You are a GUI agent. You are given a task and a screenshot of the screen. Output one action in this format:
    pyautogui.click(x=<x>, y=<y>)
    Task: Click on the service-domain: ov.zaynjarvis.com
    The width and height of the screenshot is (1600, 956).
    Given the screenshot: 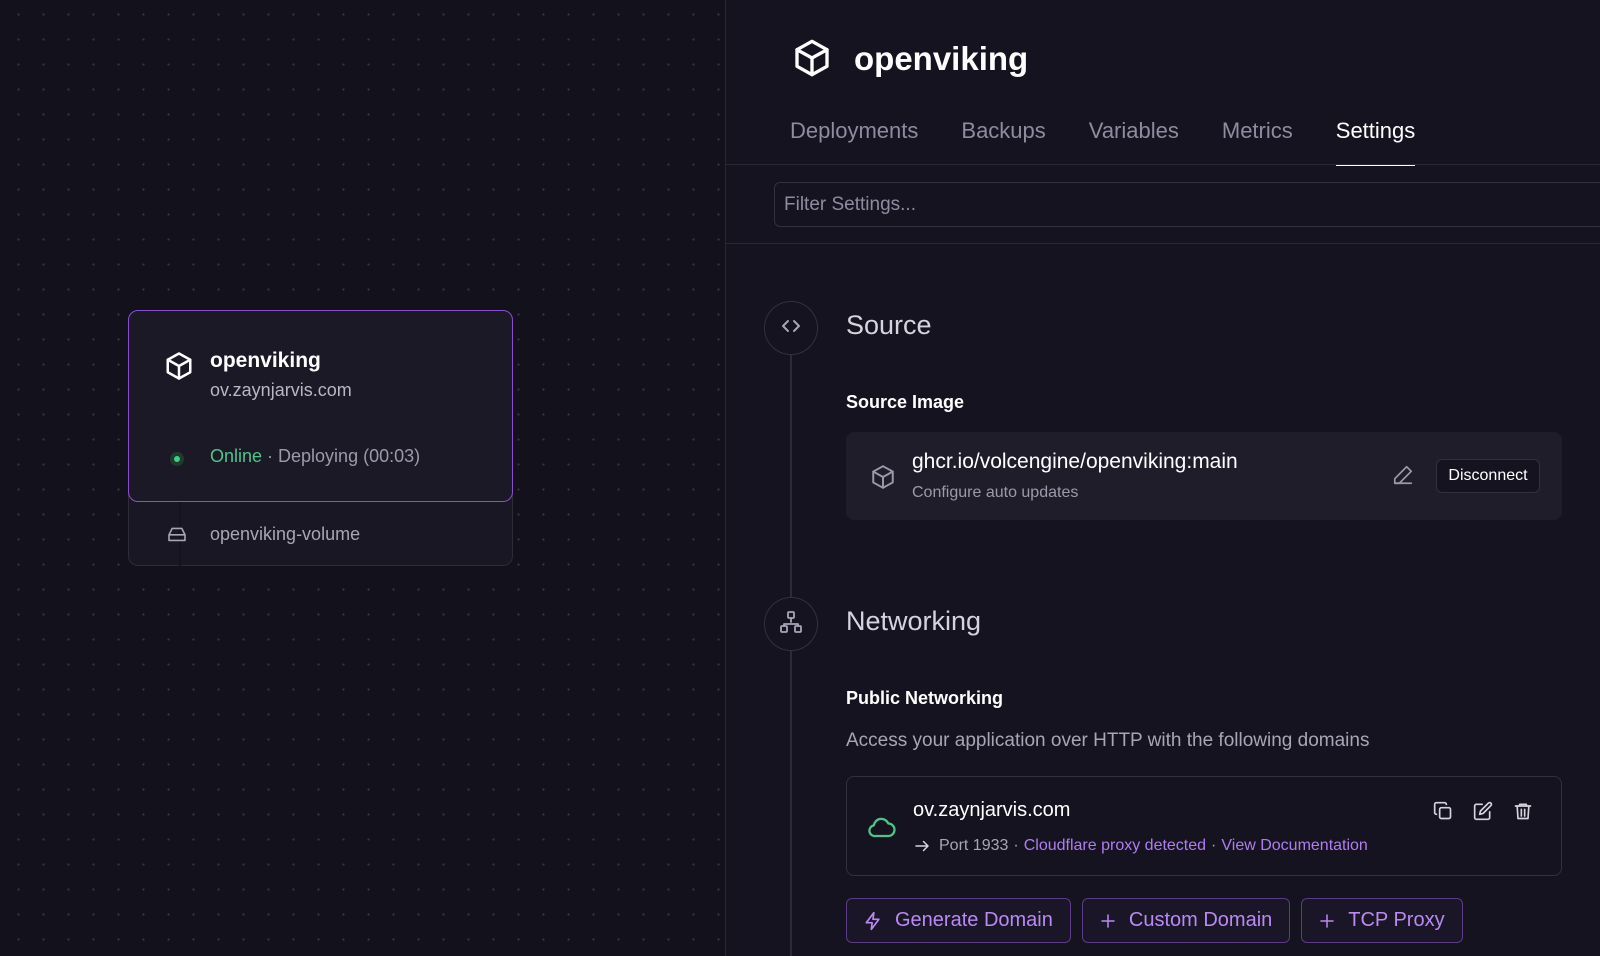 What is the action you would take?
    pyautogui.click(x=281, y=390)
    